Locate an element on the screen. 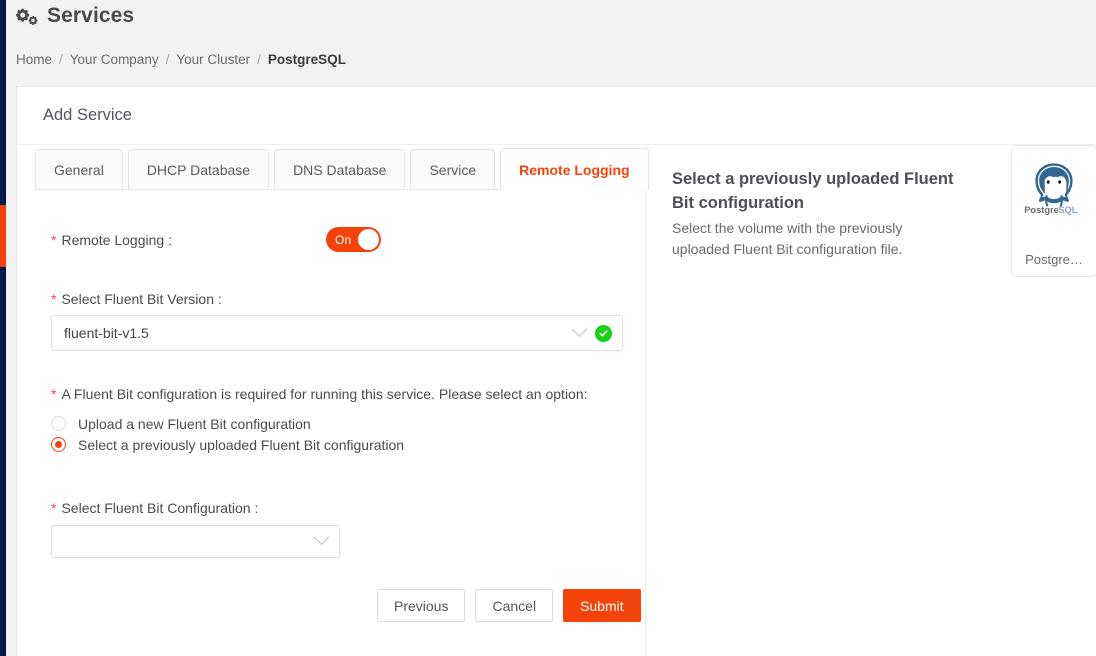 This screenshot has height=656, width=1096. tab-dhcp-database: DHCP Database is located at coordinates (198, 169).